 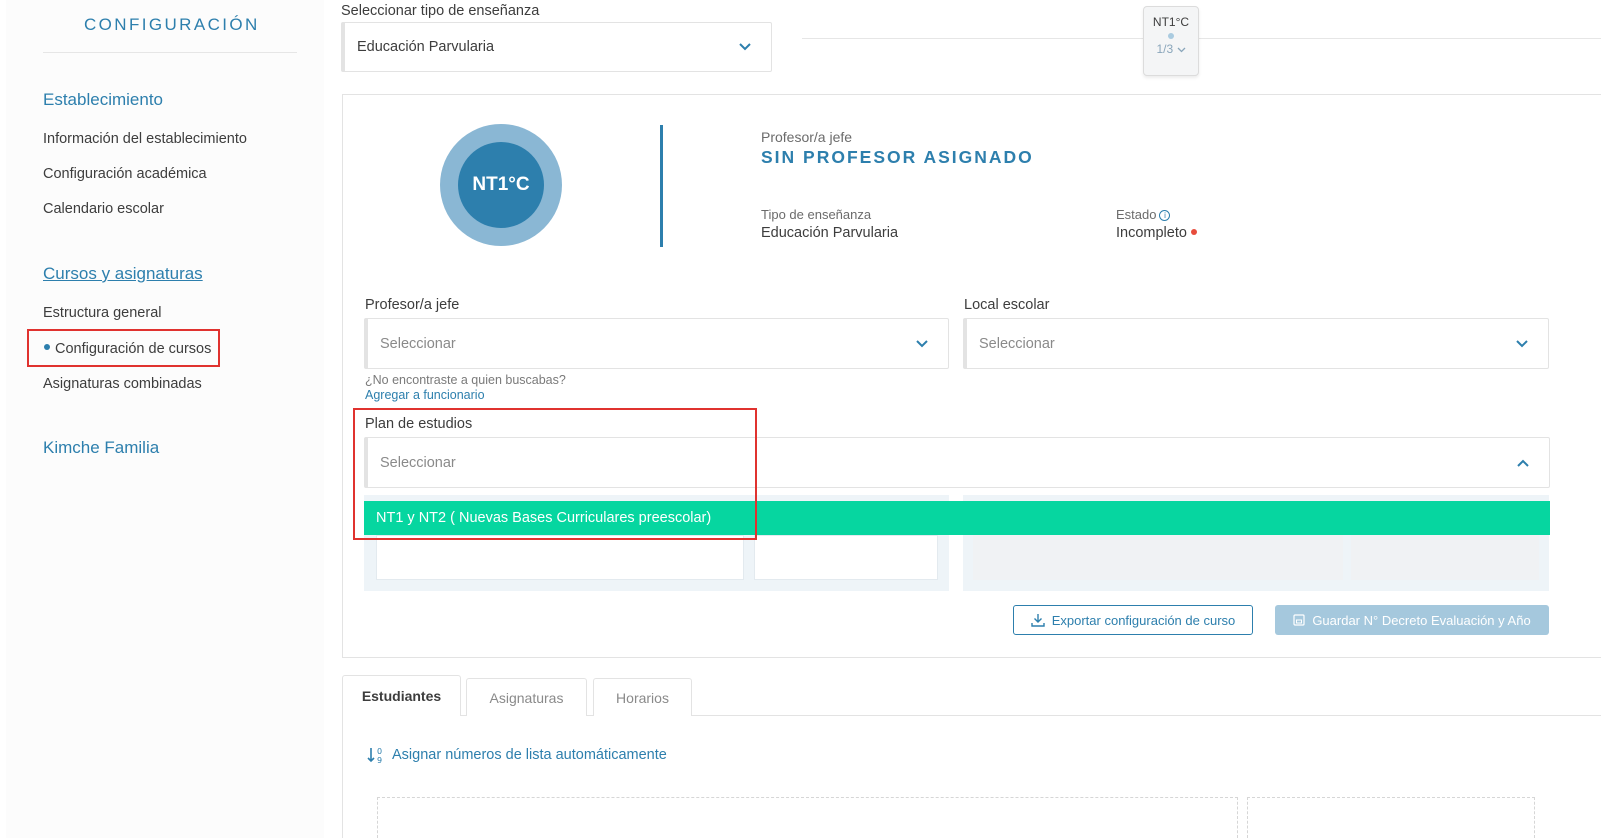 What do you see at coordinates (656, 343) in the screenshot?
I see `teacher-select: Seleccionar` at bounding box center [656, 343].